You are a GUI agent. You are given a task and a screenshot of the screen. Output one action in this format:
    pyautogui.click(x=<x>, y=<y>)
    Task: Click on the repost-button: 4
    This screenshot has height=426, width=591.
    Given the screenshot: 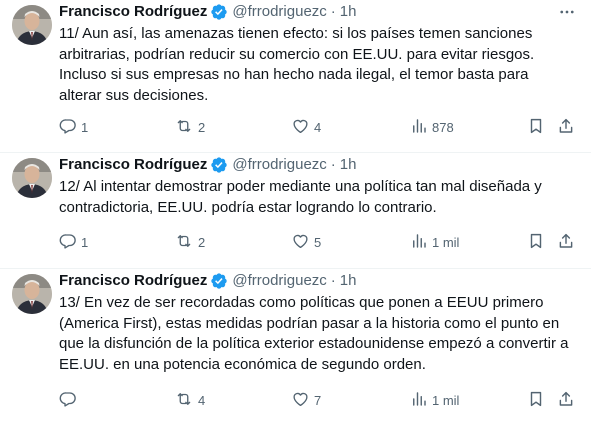 What is the action you would take?
    pyautogui.click(x=189, y=400)
    